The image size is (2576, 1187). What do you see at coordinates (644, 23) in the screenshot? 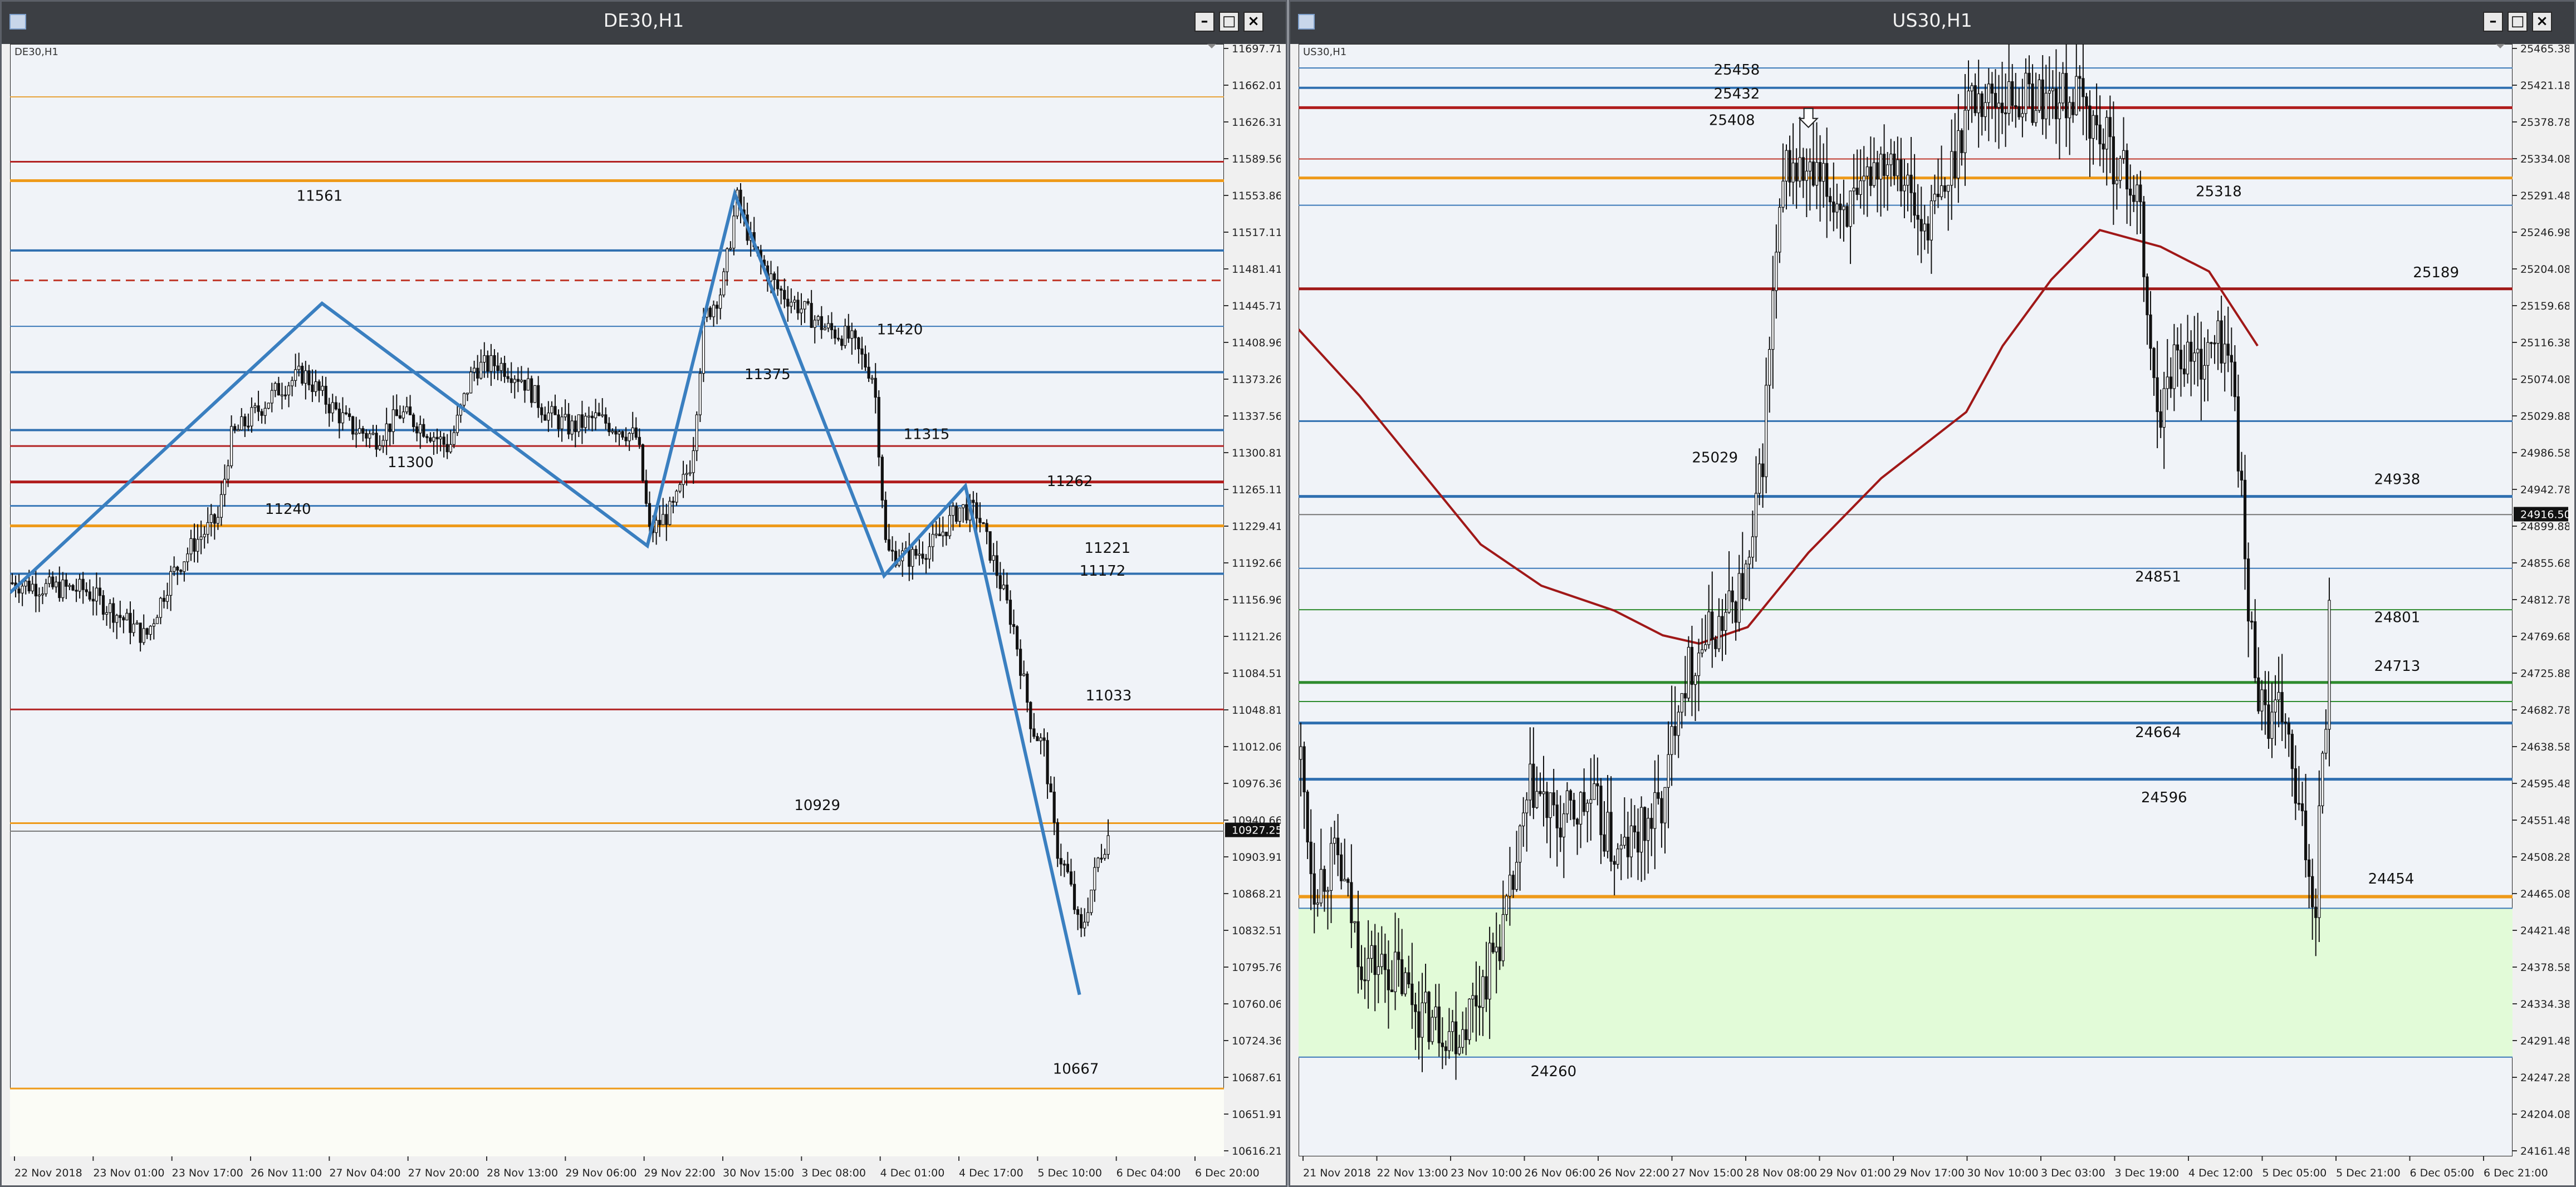
I see `window-titlebar: DE30,H1 – □ ×` at bounding box center [644, 23].